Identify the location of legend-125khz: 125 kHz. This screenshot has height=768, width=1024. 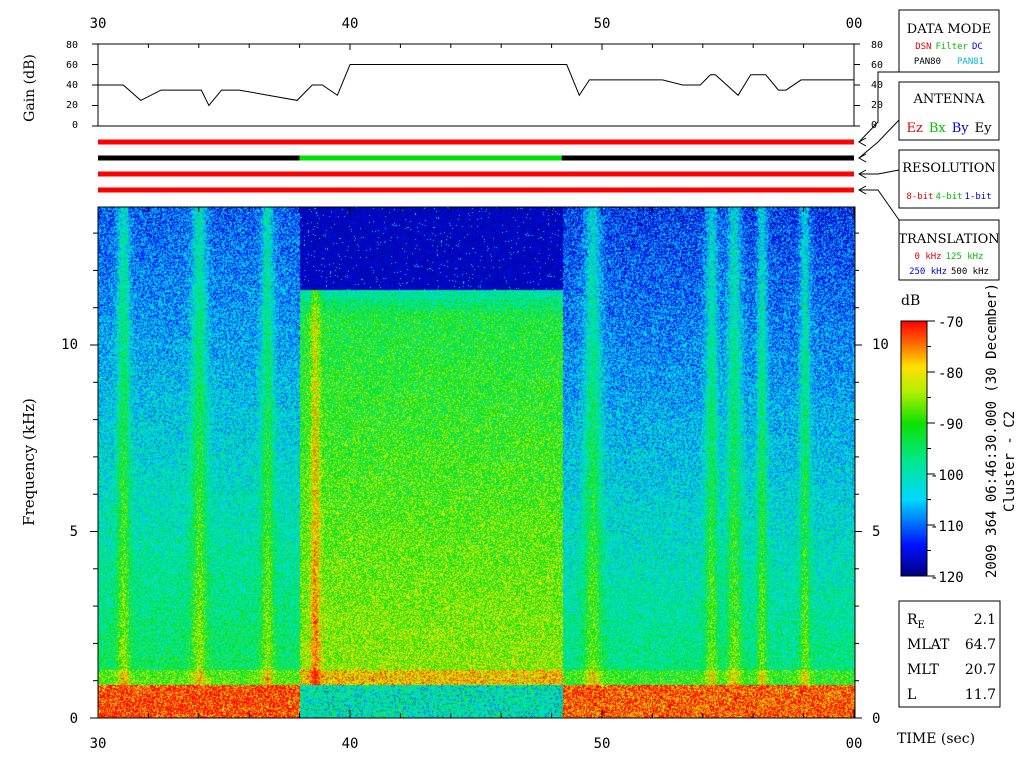
(965, 257).